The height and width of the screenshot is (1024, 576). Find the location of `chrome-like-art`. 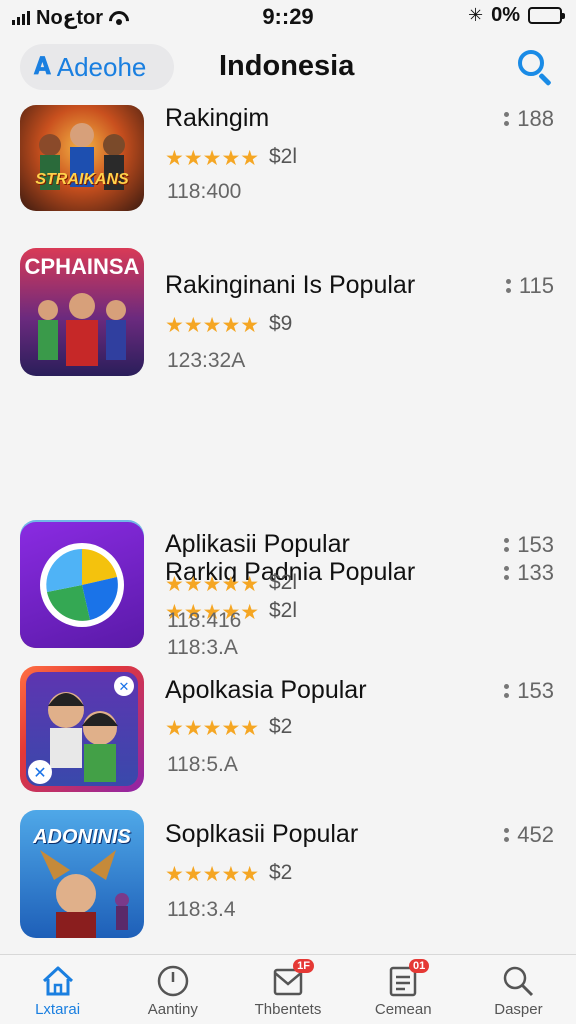

chrome-like-art is located at coordinates (82, 585).